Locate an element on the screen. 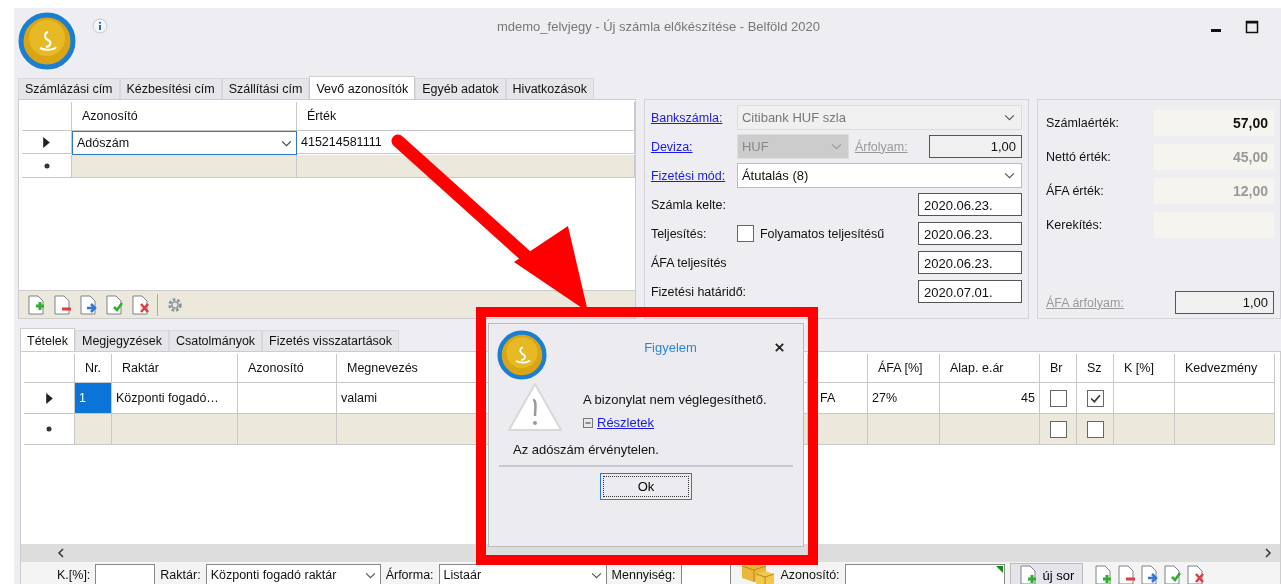 This screenshot has height=584, width=1281. dialog-title: Figyelem is located at coordinates (670, 347).